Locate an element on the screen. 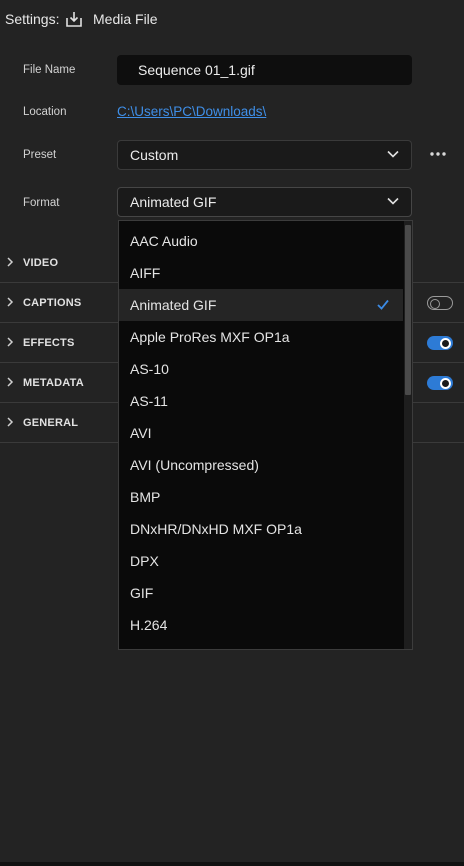 This screenshot has width=464, height=866. format-option: AVI (Uncompressed) is located at coordinates (261, 465).